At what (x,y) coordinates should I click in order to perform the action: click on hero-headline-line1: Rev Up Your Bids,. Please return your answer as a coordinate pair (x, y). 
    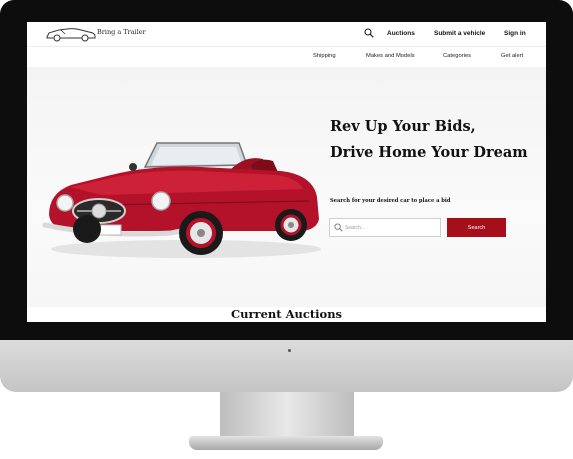
    Looking at the image, I should click on (403, 126).